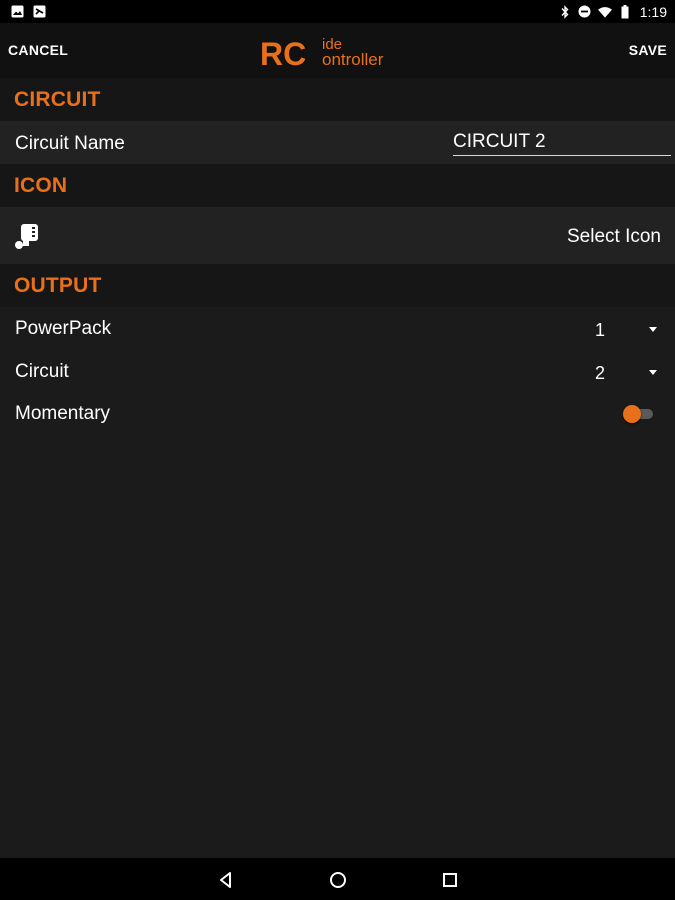 This screenshot has height=900, width=675. Describe the element at coordinates (41, 185) in the screenshot. I see `icon-section-title: ICON` at that location.